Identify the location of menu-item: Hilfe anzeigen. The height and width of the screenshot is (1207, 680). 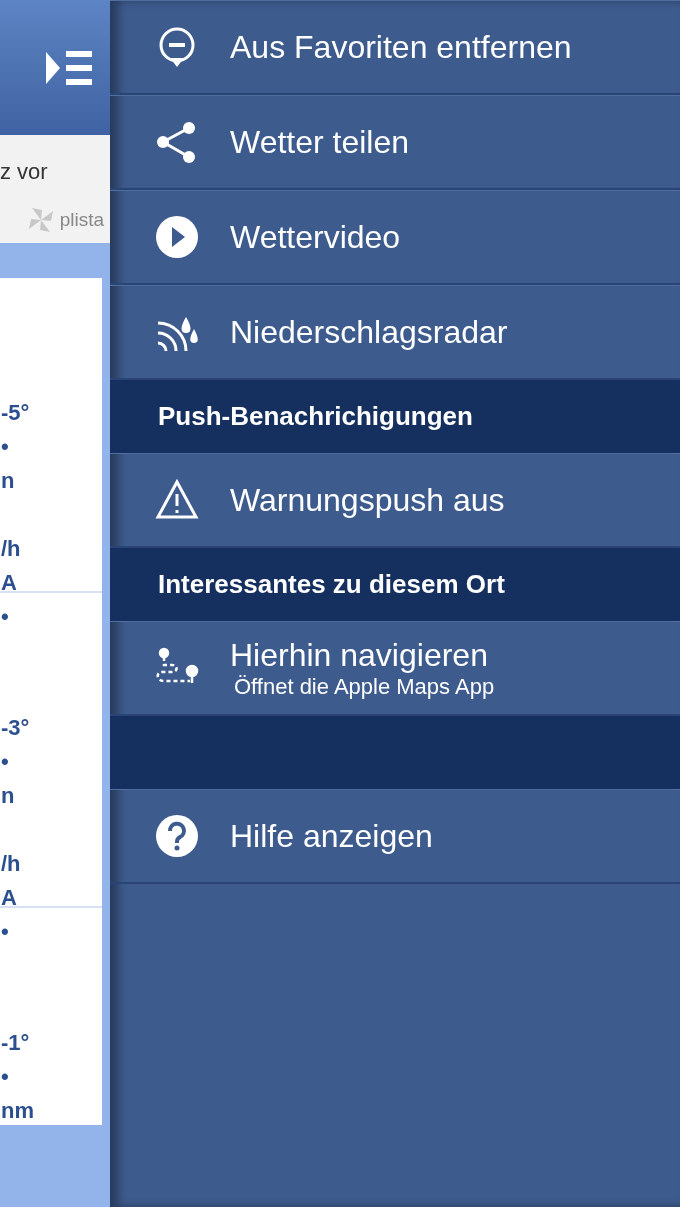
(395, 836).